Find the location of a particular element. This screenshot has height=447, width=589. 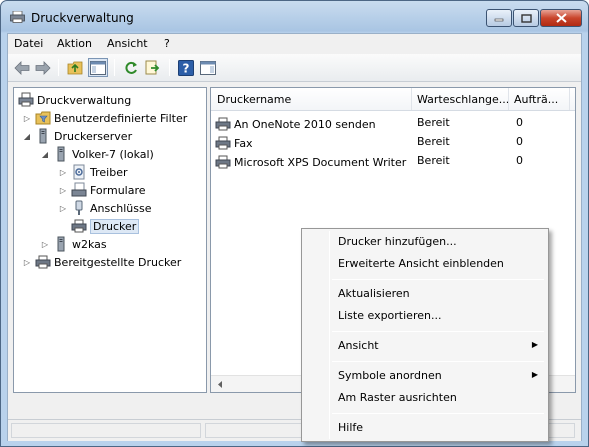

tree-item-label: Anschlüsse is located at coordinates (121, 208).